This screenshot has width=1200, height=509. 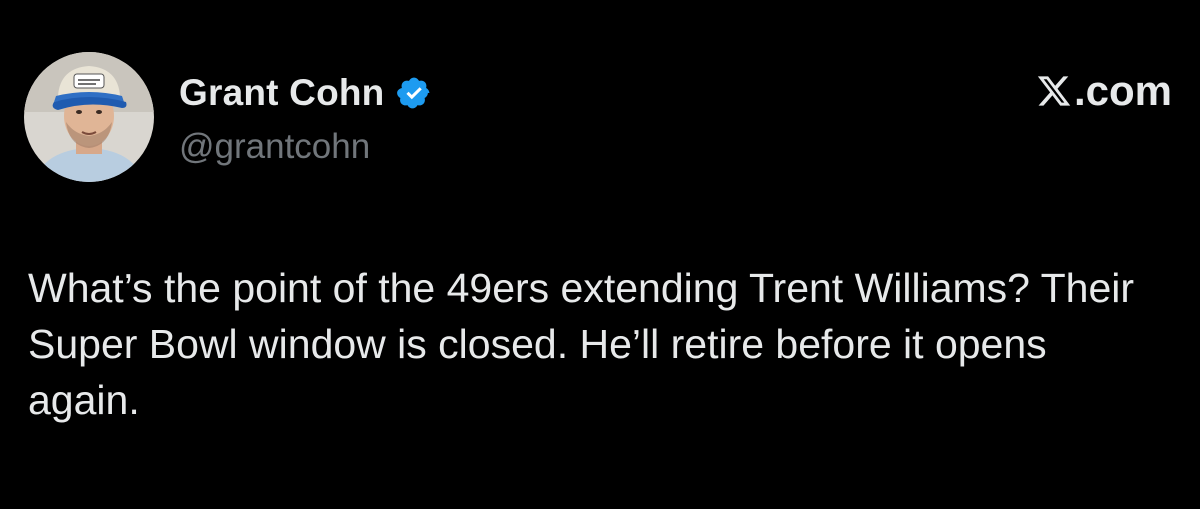 I want to click on author-name-row: Grant Cohn, so click(x=305, y=93).